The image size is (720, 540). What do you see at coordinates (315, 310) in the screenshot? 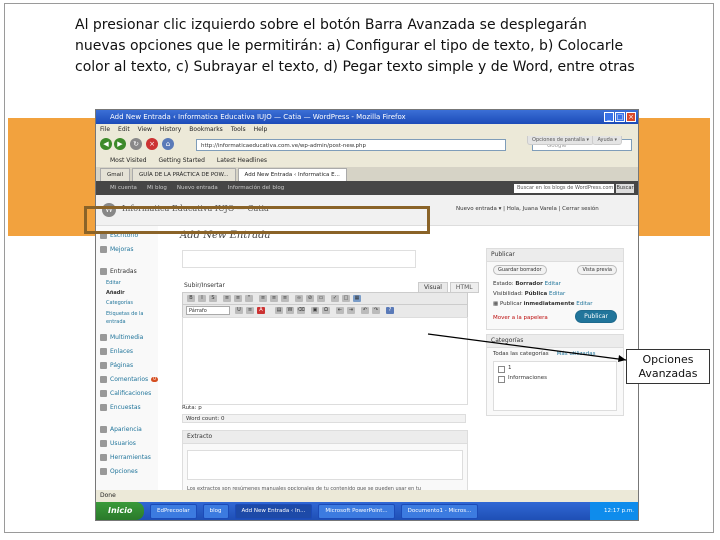
I see `media-embed-icon: ▣` at bounding box center [315, 310].